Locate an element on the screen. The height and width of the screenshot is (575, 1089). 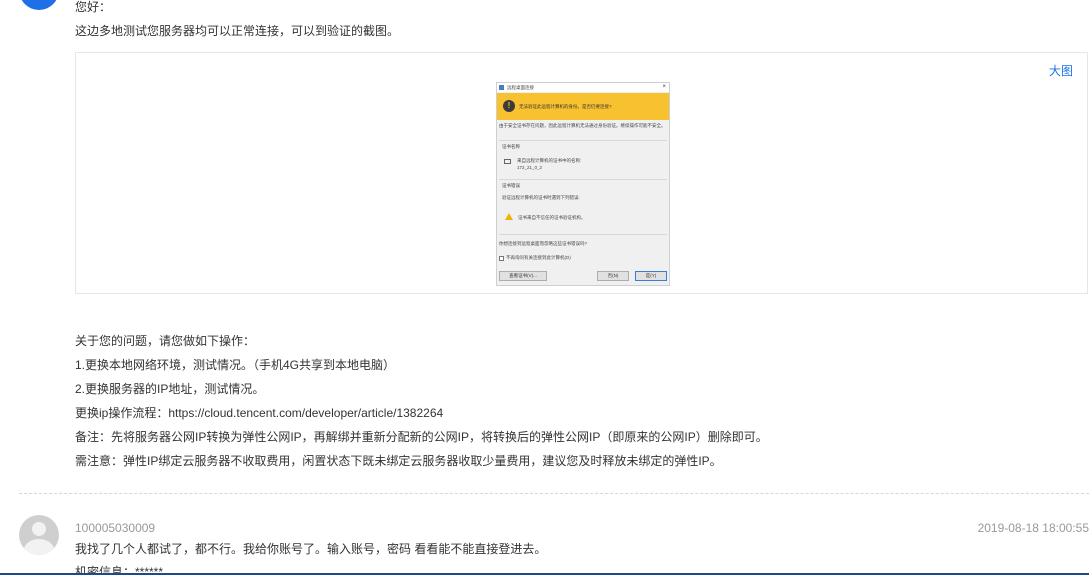
message-divider is located at coordinates (554, 493).